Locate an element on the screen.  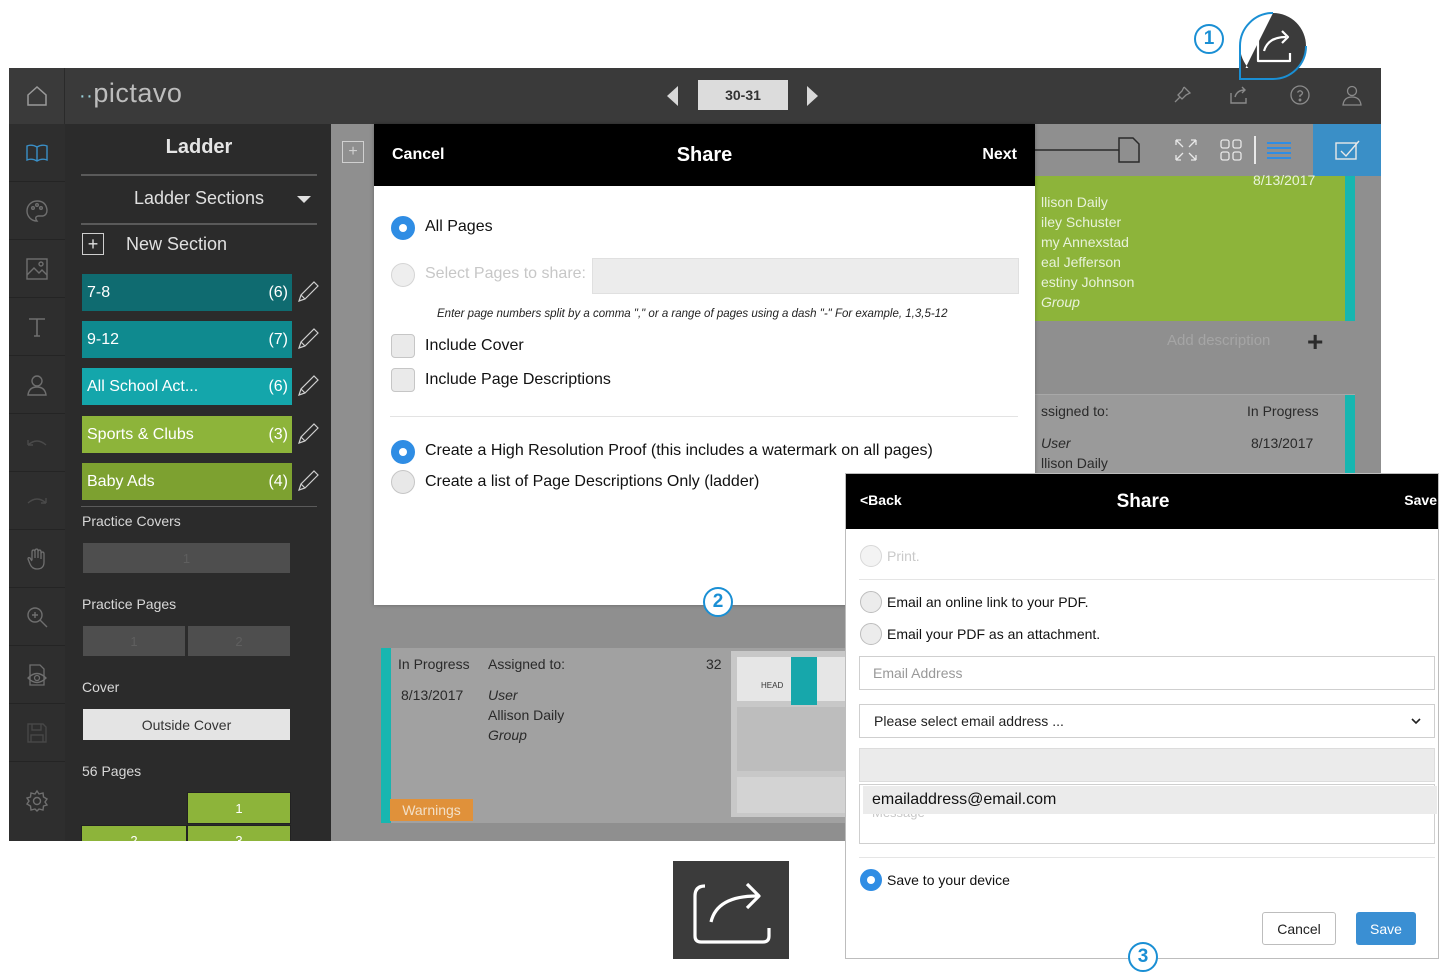
member-group: Group is located at coordinates (1060, 302).